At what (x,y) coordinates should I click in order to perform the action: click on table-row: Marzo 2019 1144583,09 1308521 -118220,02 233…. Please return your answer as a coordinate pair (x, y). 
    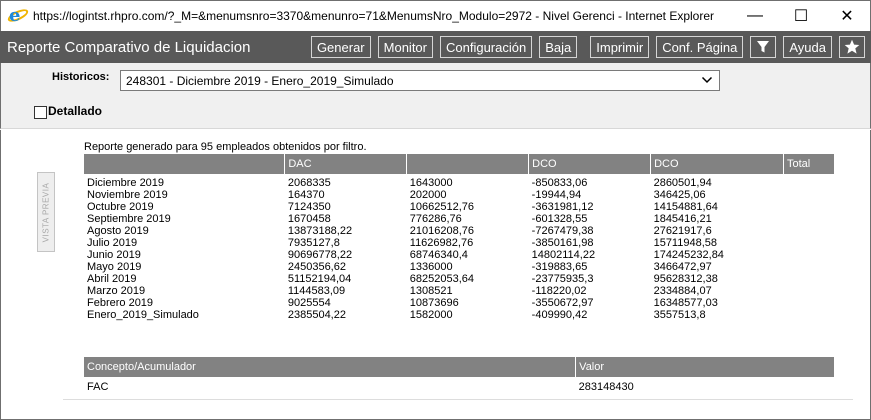
    Looking at the image, I should click on (459, 291).